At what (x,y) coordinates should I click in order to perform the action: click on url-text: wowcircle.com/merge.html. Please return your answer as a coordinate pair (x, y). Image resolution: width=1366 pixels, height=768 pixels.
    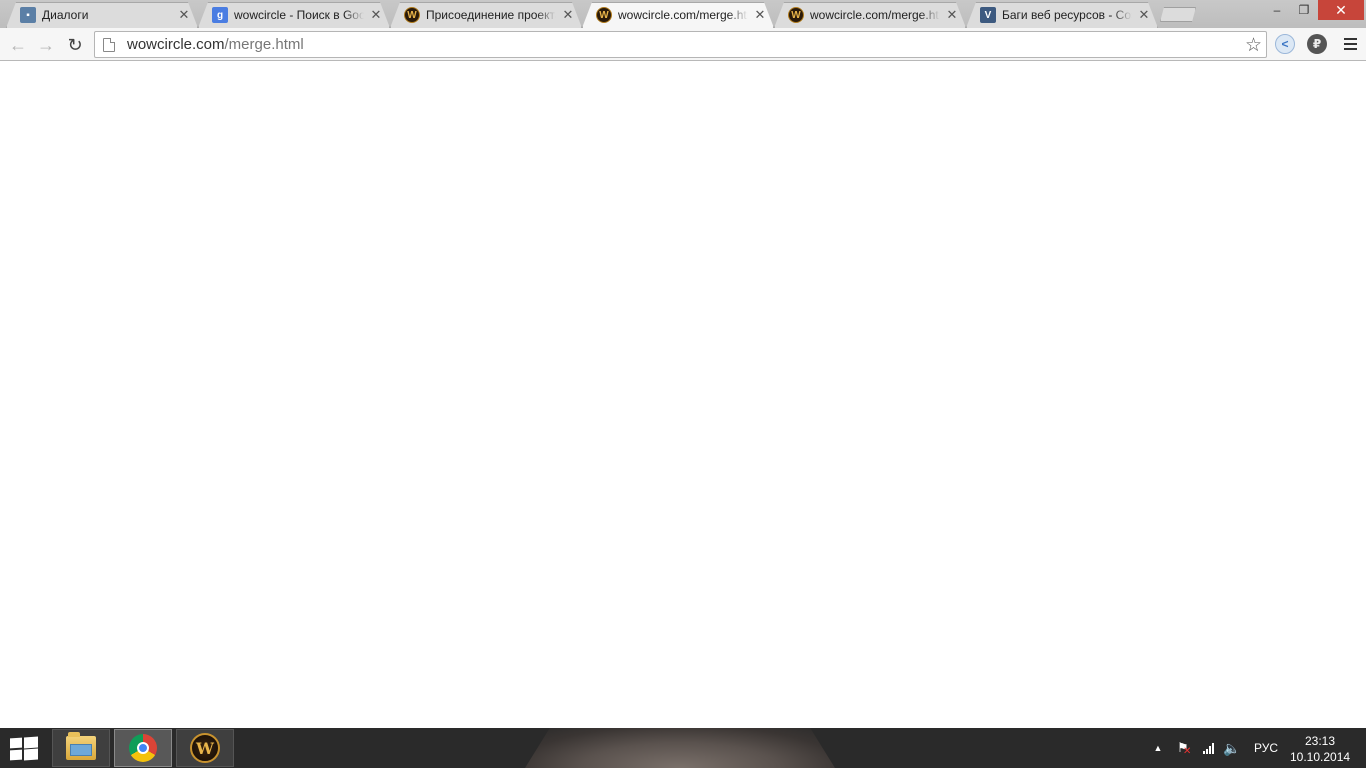
    Looking at the image, I should click on (215, 44).